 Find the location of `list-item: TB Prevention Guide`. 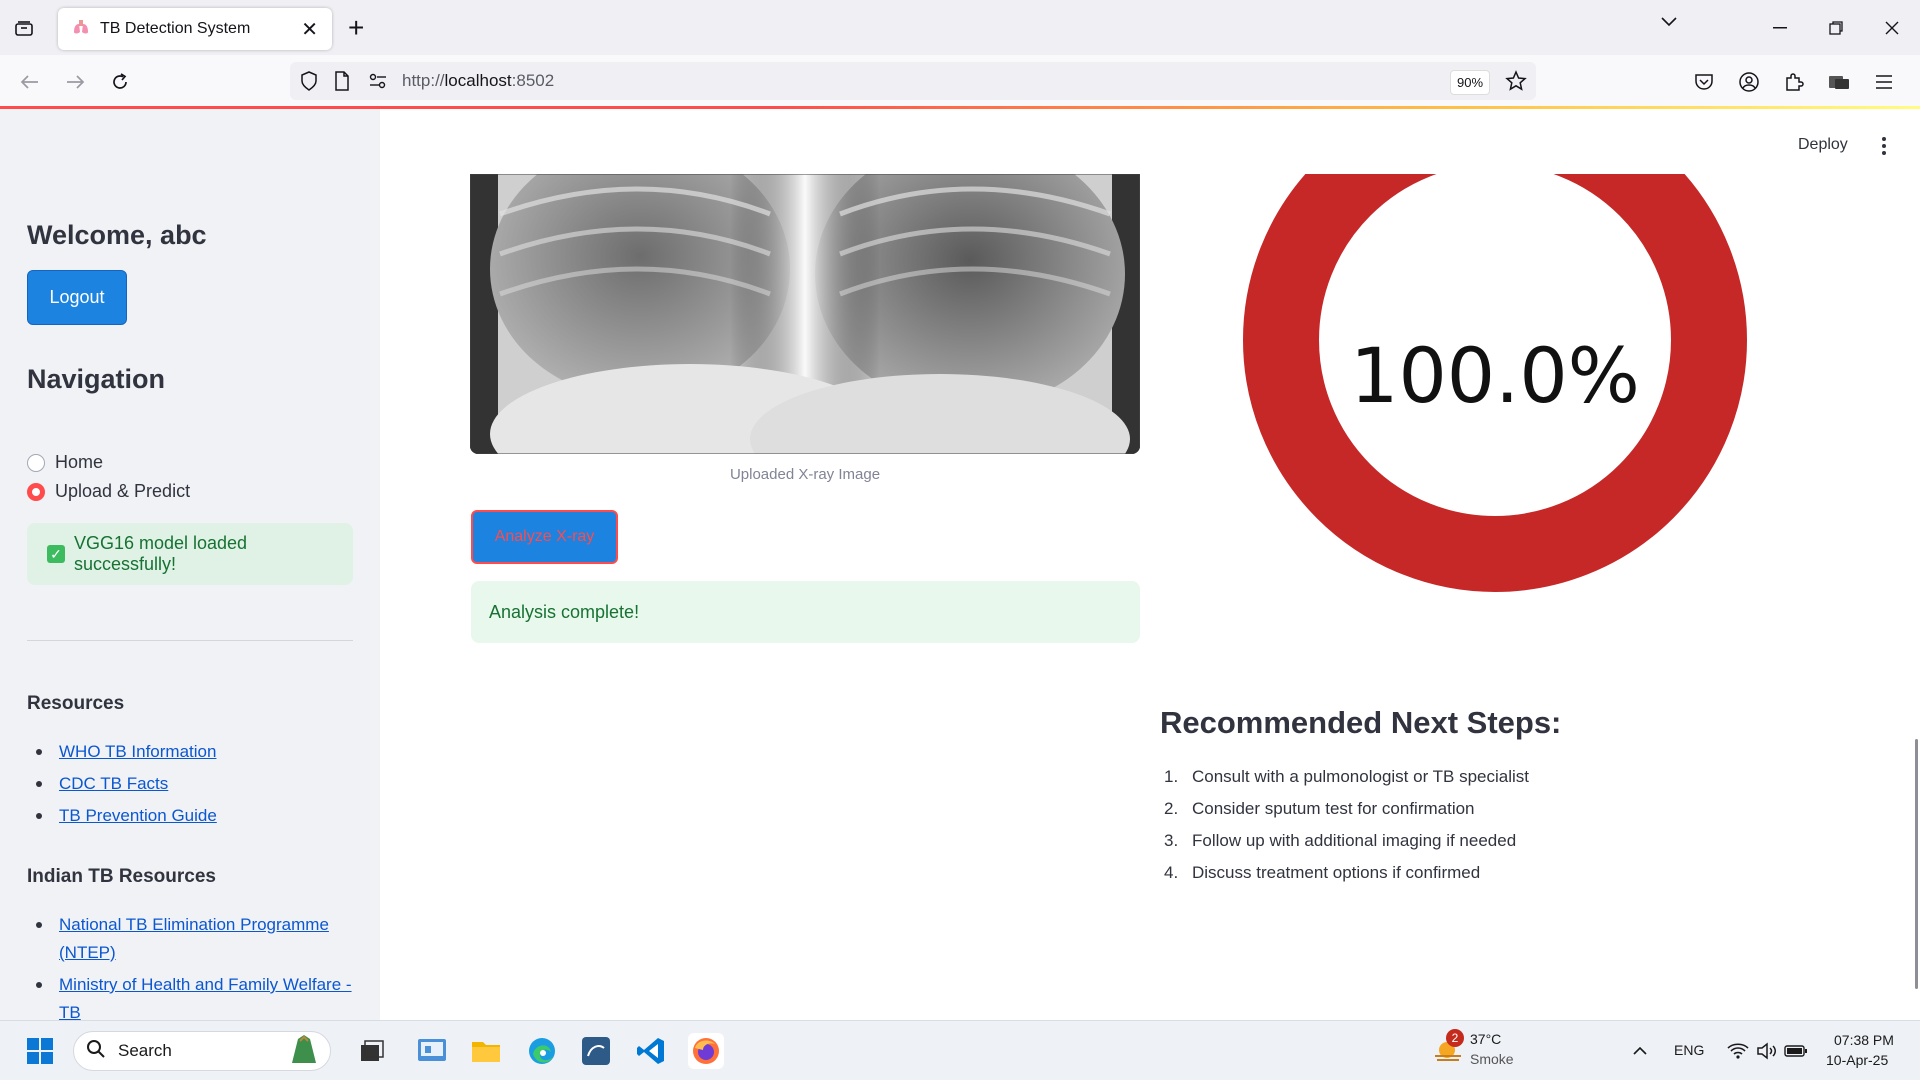

list-item: TB Prevention Guide is located at coordinates (192, 816).